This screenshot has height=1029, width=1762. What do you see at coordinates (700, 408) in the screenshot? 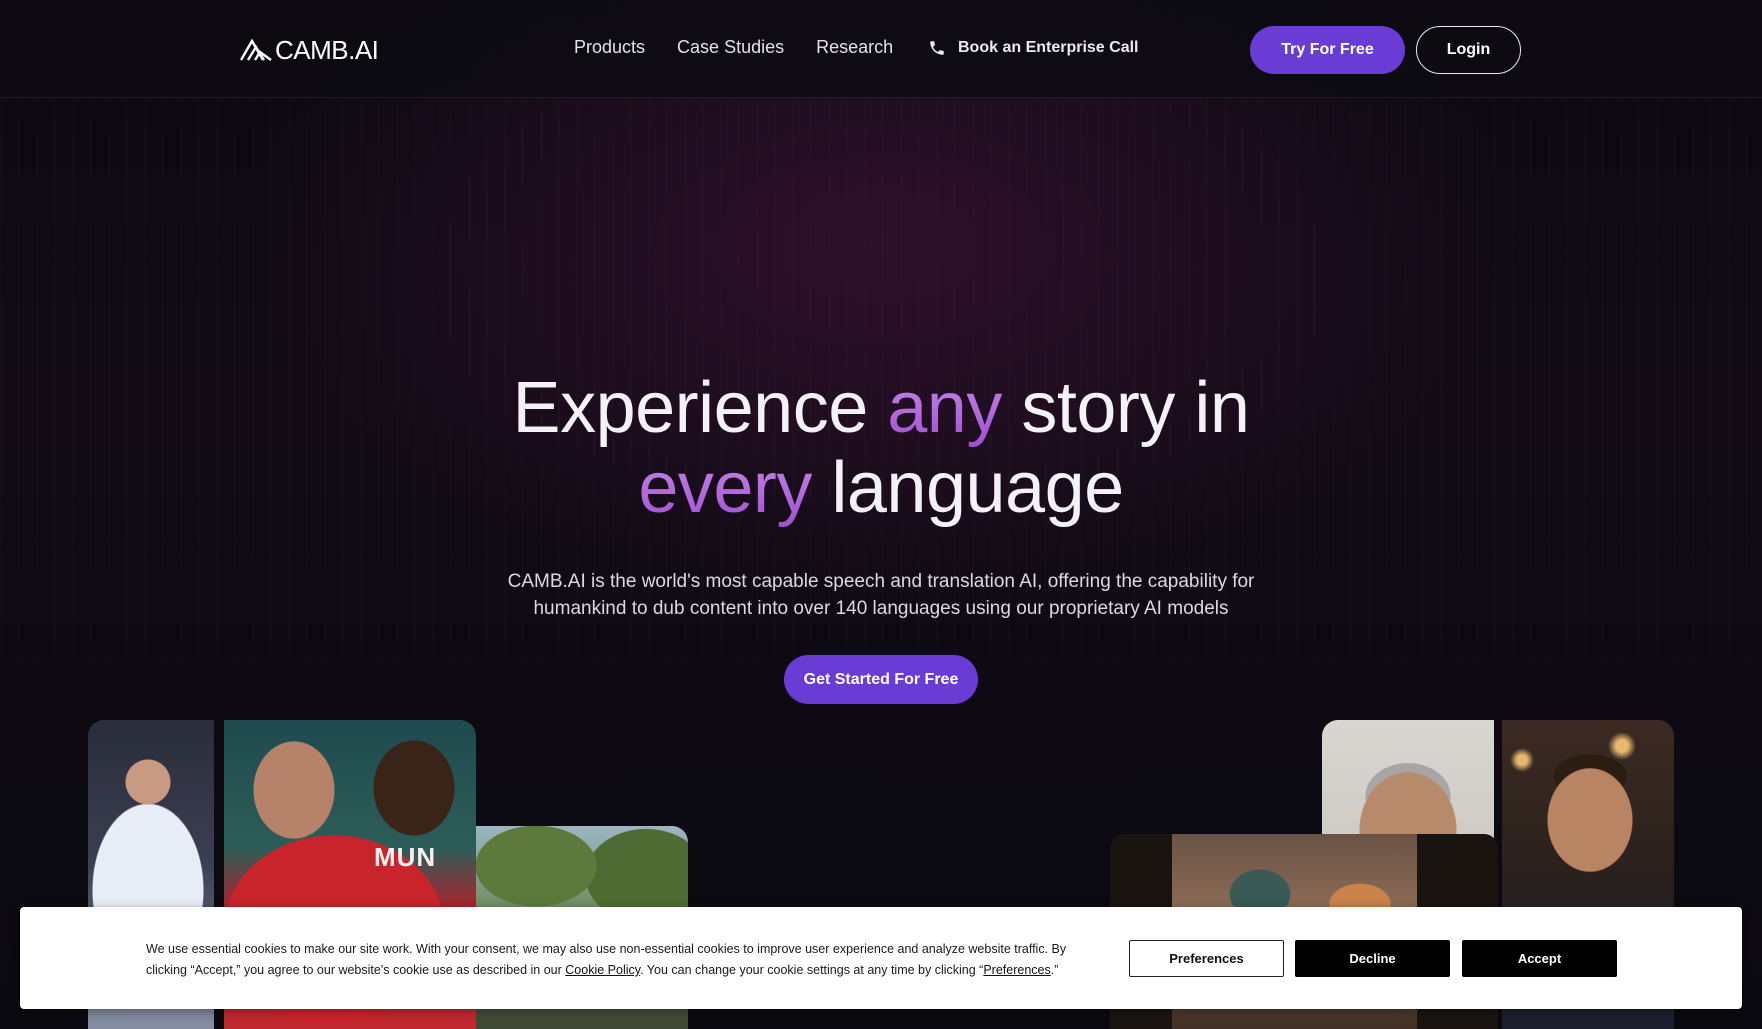
I see `hero-title-part1: Experience` at bounding box center [700, 408].